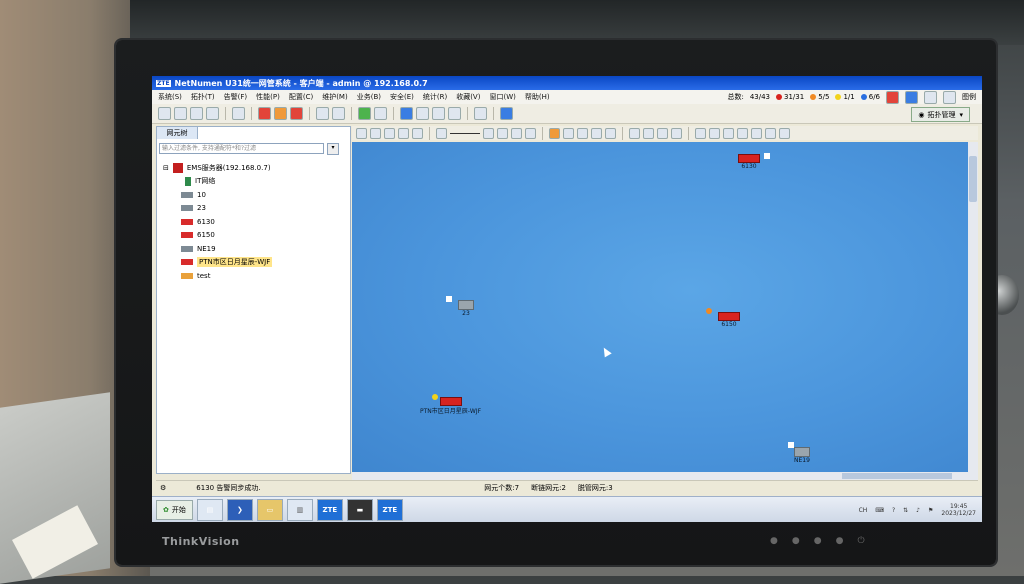  I want to click on lasso-icon, so click(389, 133).